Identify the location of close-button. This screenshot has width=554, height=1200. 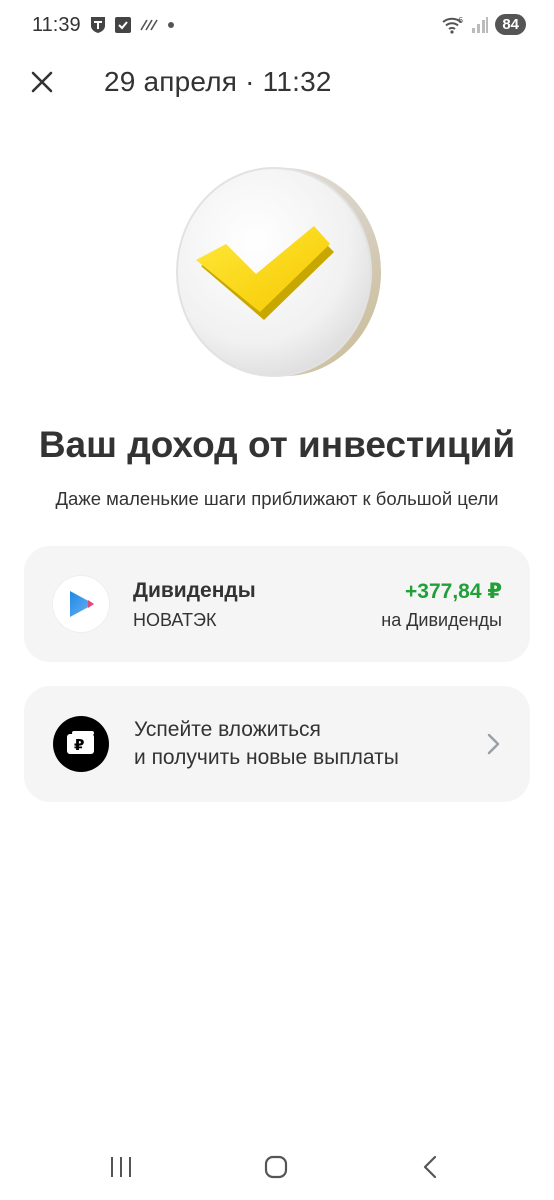
(42, 82).